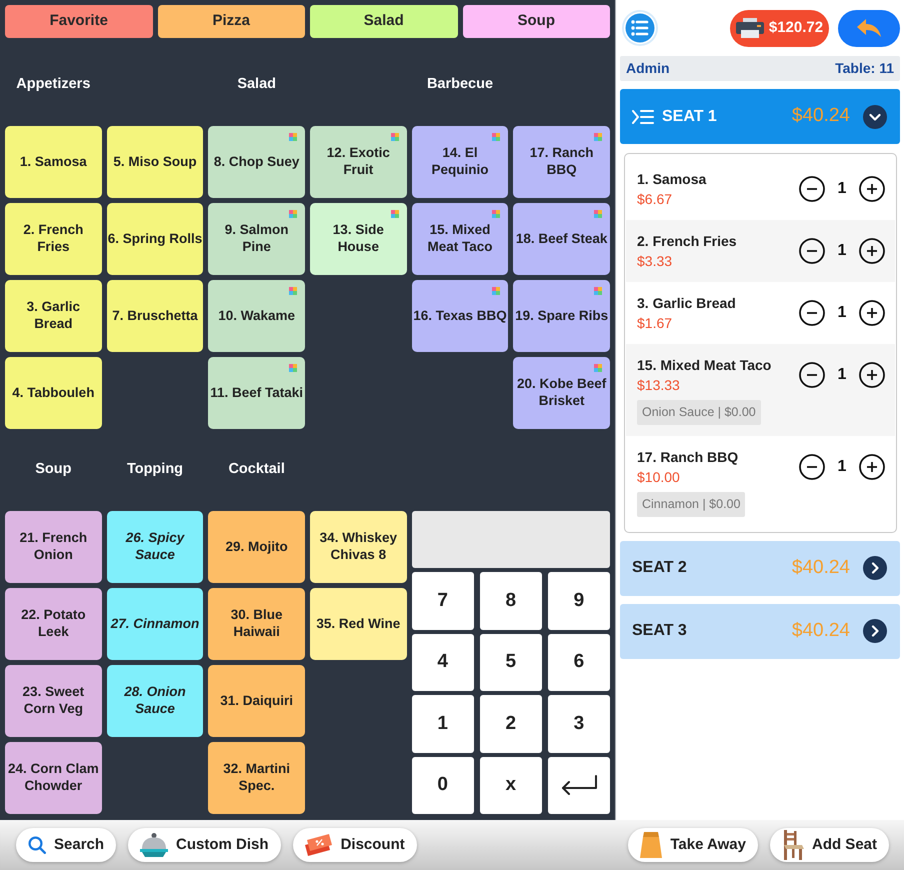  I want to click on item-price: $3.33, so click(655, 261).